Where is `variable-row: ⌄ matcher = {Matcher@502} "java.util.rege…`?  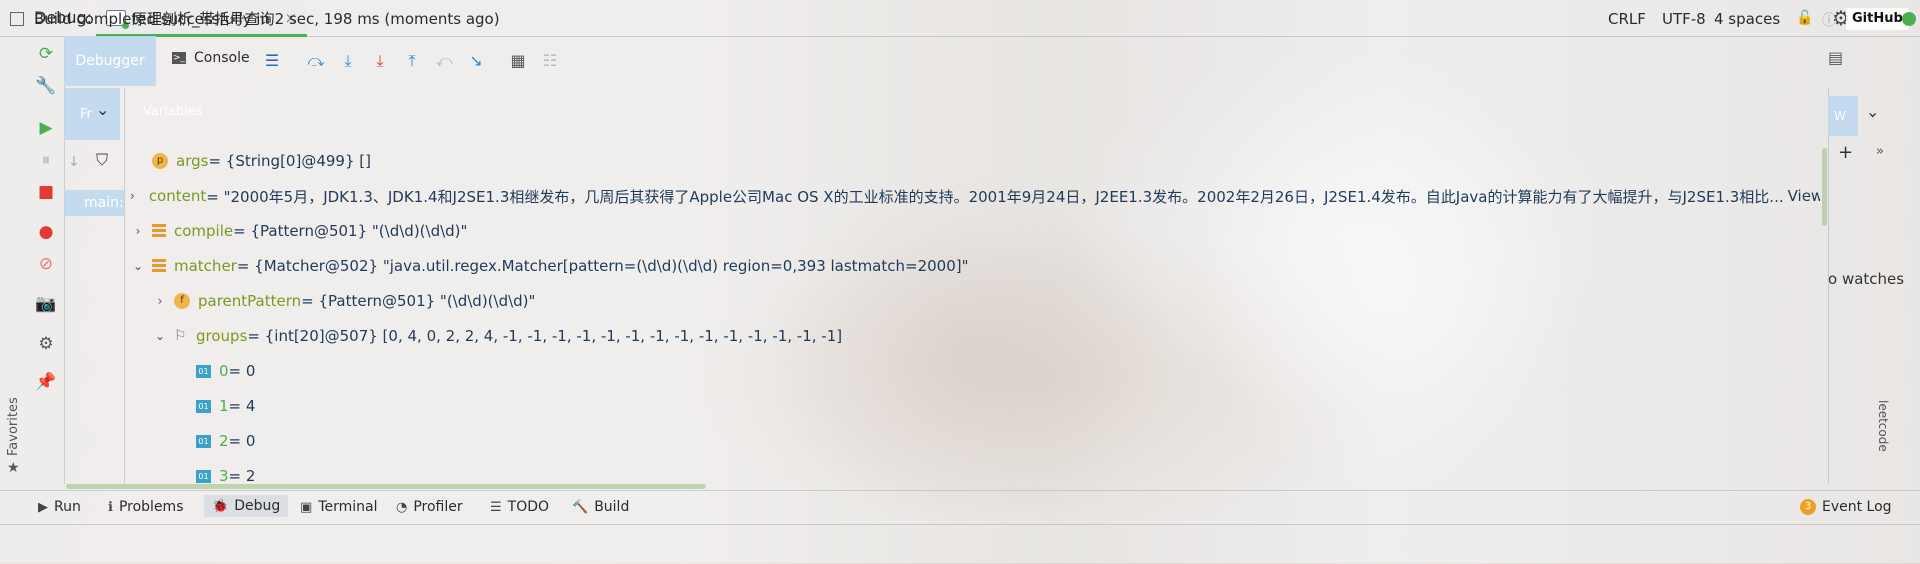
variable-row: ⌄ matcher = {Matcher@502} "java.util.rege… is located at coordinates (549, 266).